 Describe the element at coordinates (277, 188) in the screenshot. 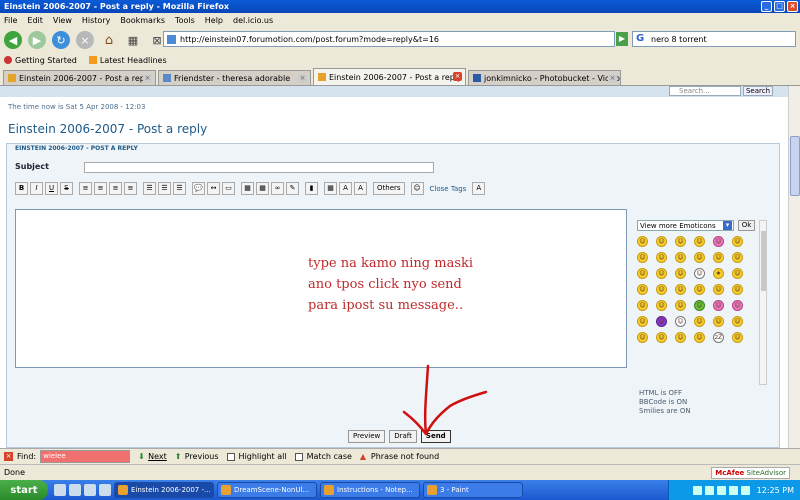

I see `link-icon: ∞` at that location.